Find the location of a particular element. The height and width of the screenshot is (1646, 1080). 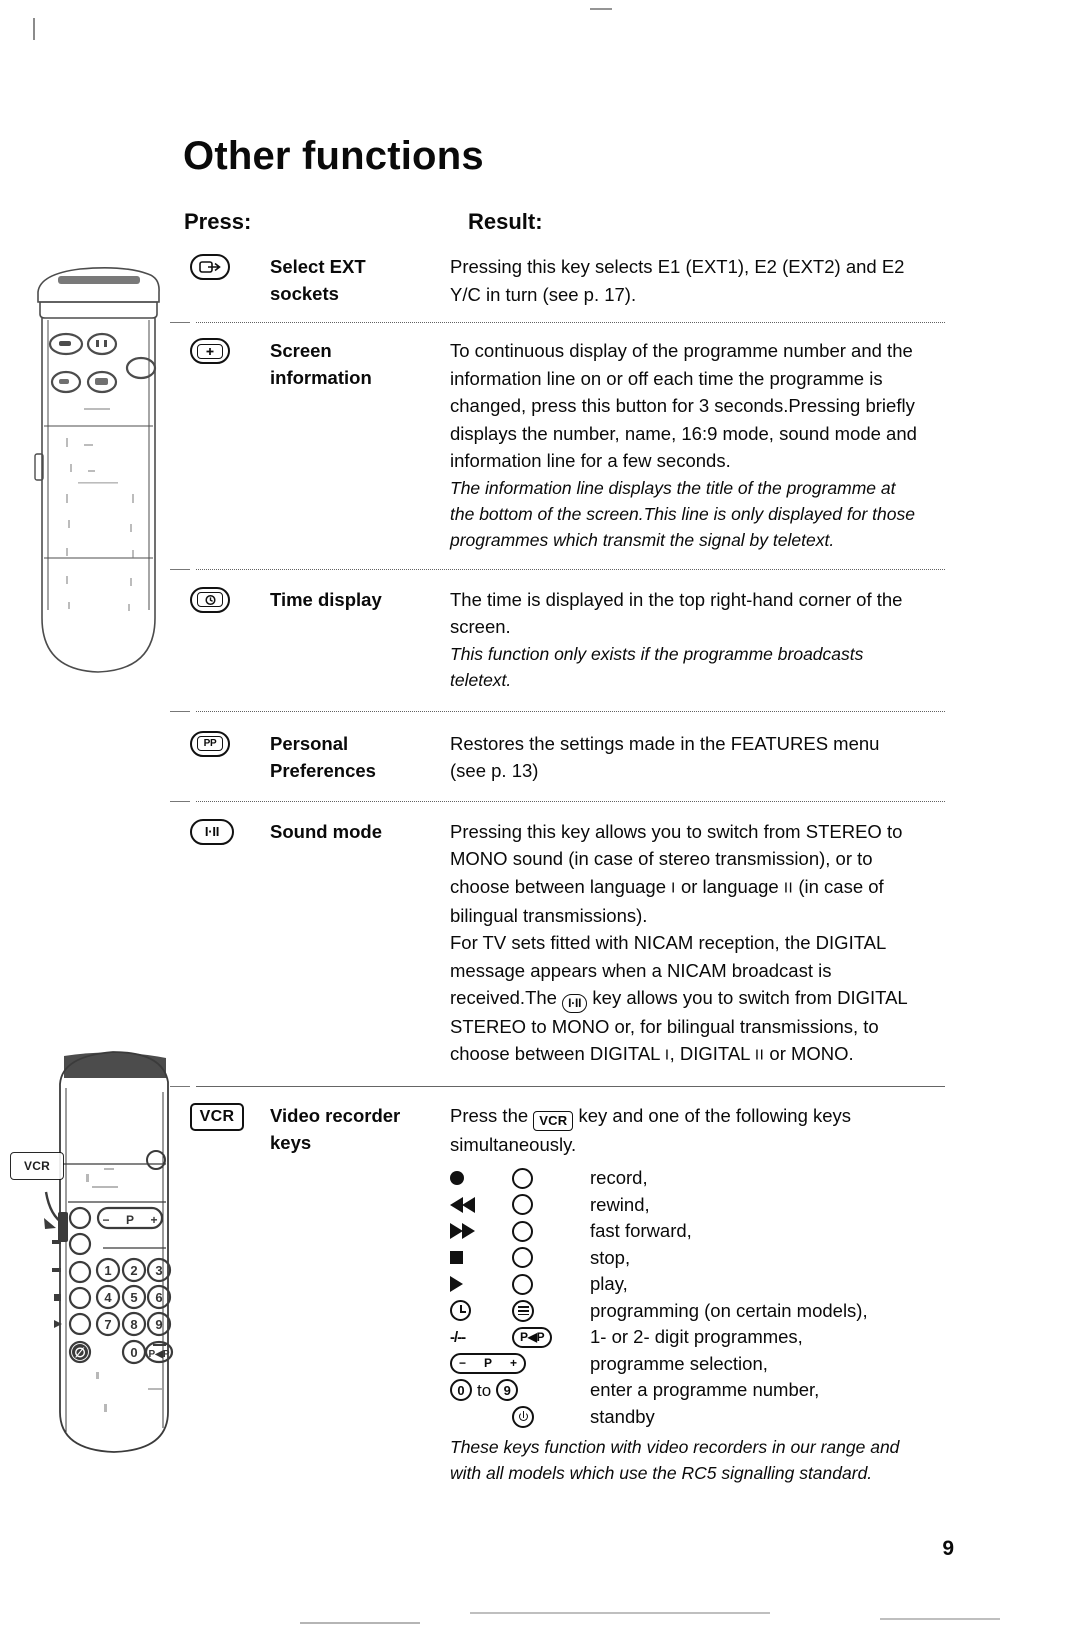

prev-programme-icon: P◀P is located at coordinates (551, 1337).